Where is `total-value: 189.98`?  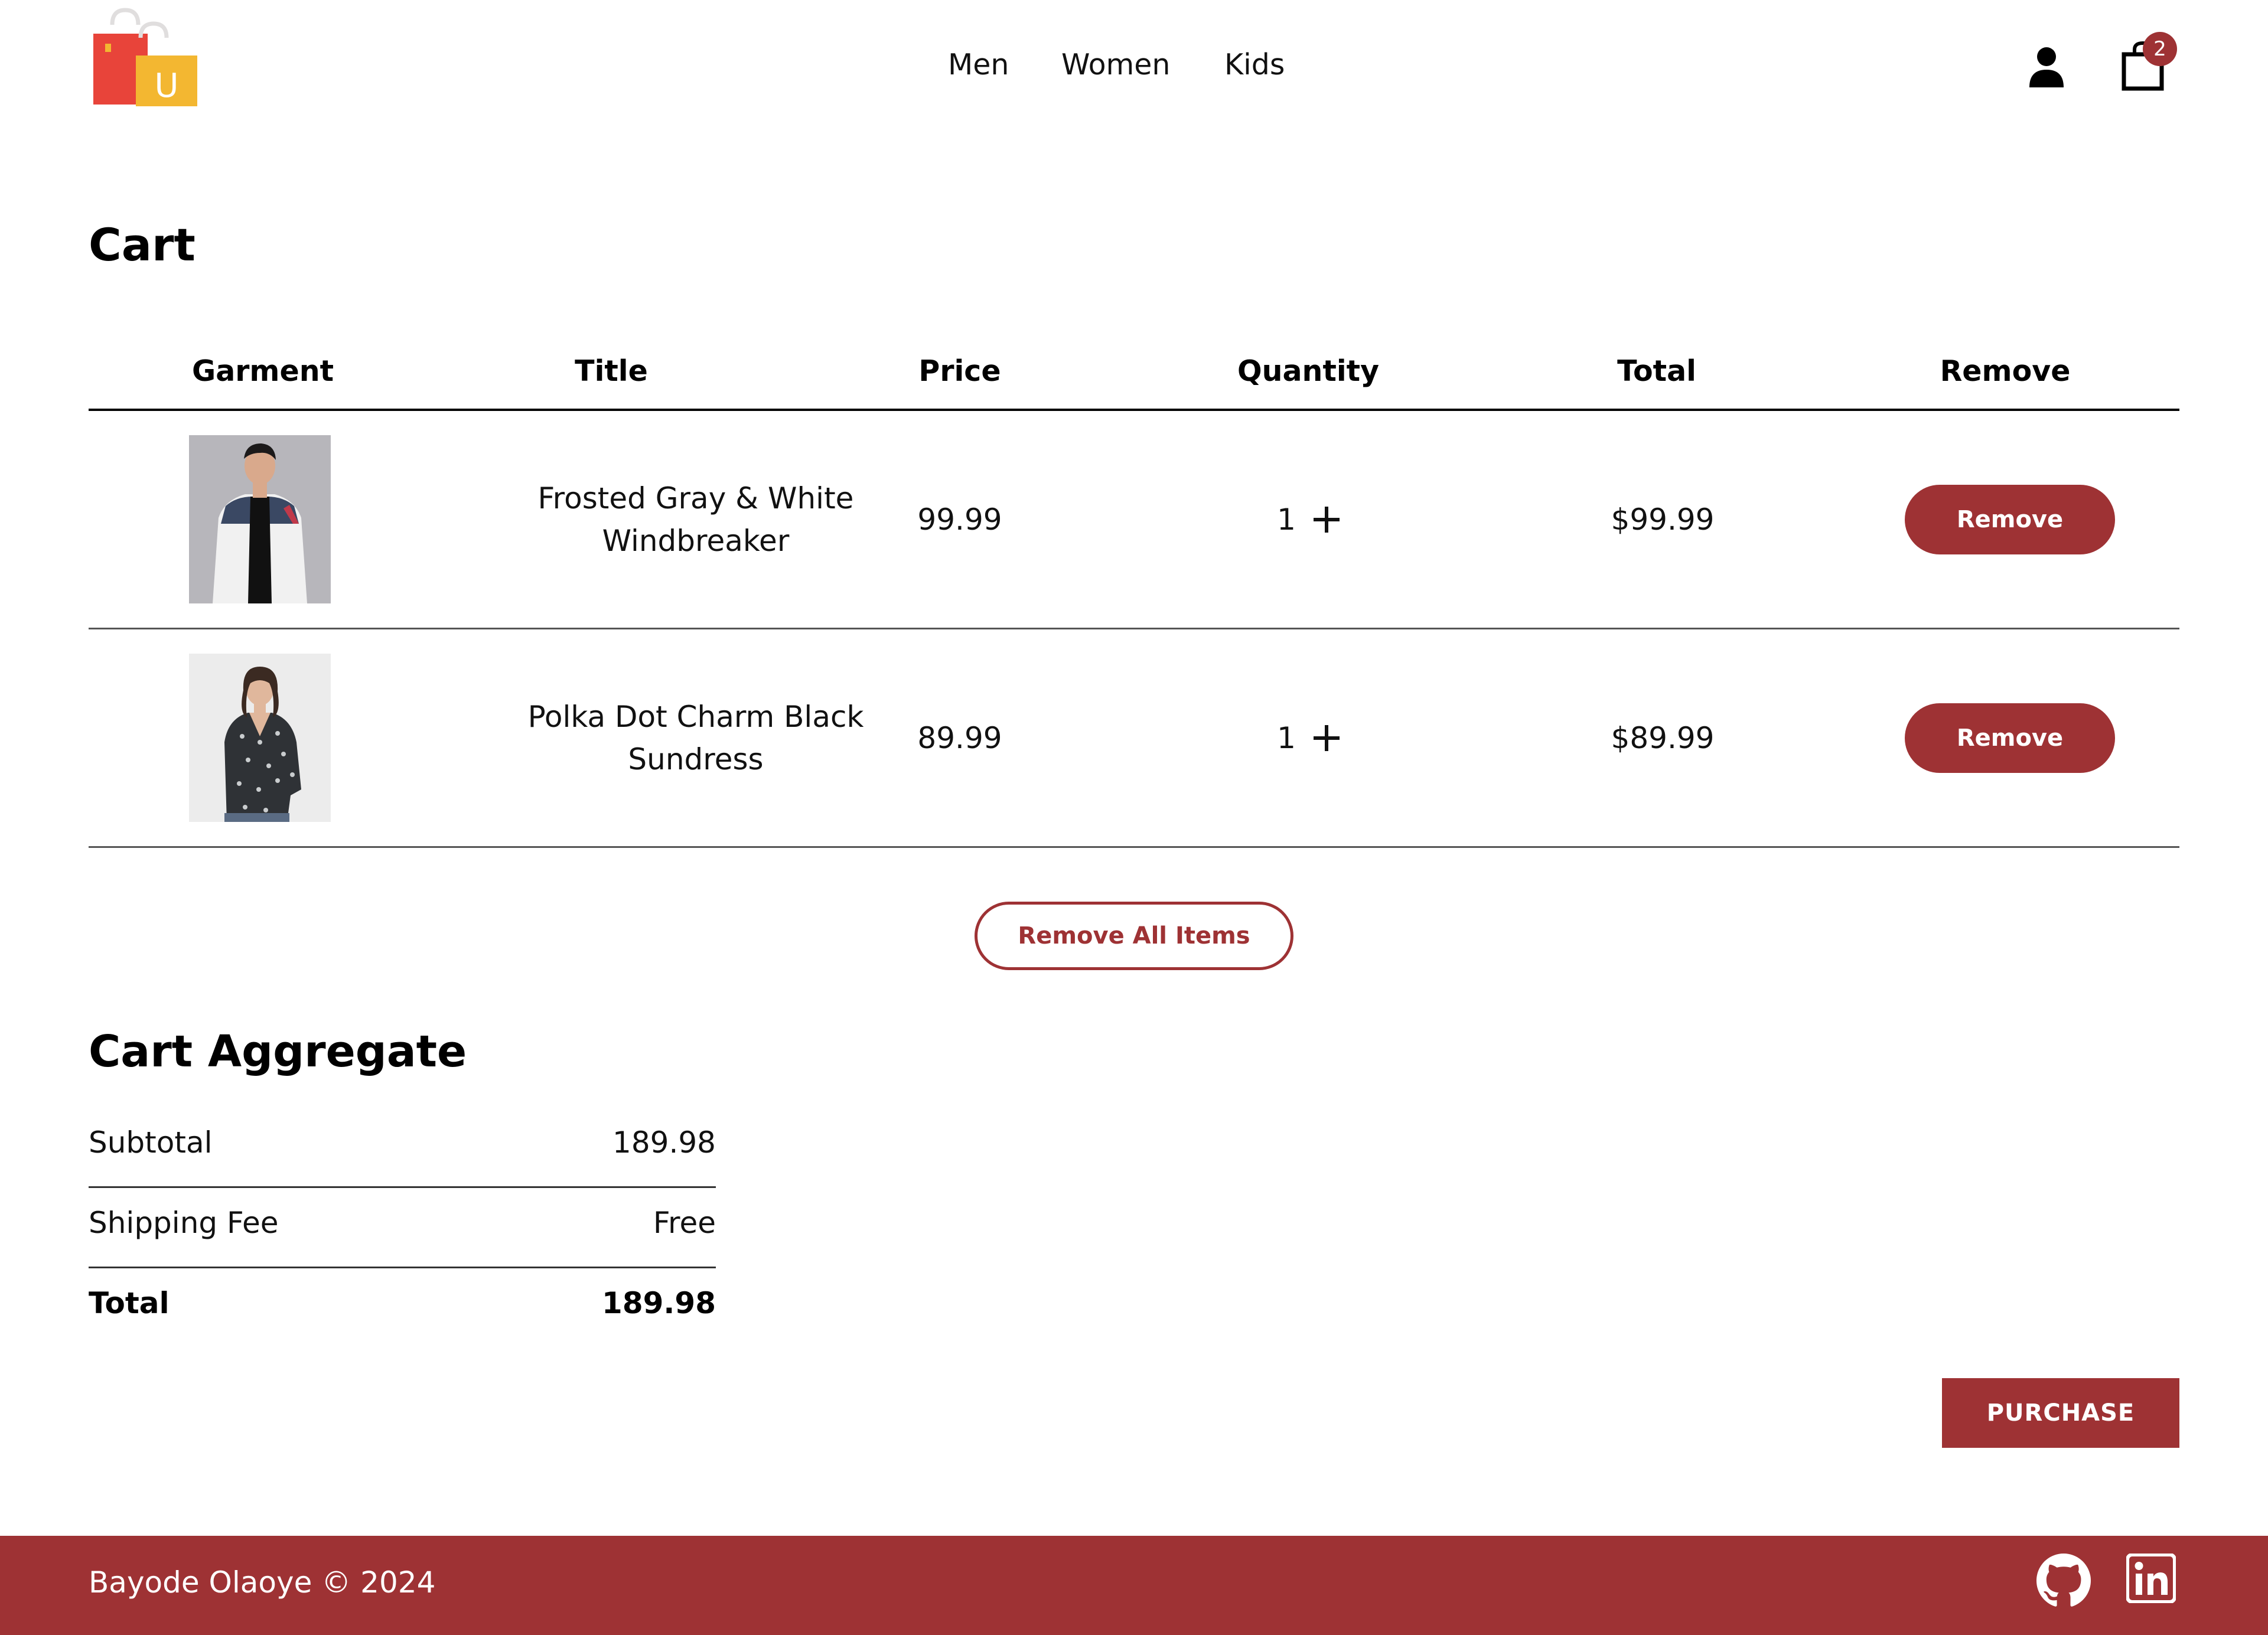 total-value: 189.98 is located at coordinates (659, 1303).